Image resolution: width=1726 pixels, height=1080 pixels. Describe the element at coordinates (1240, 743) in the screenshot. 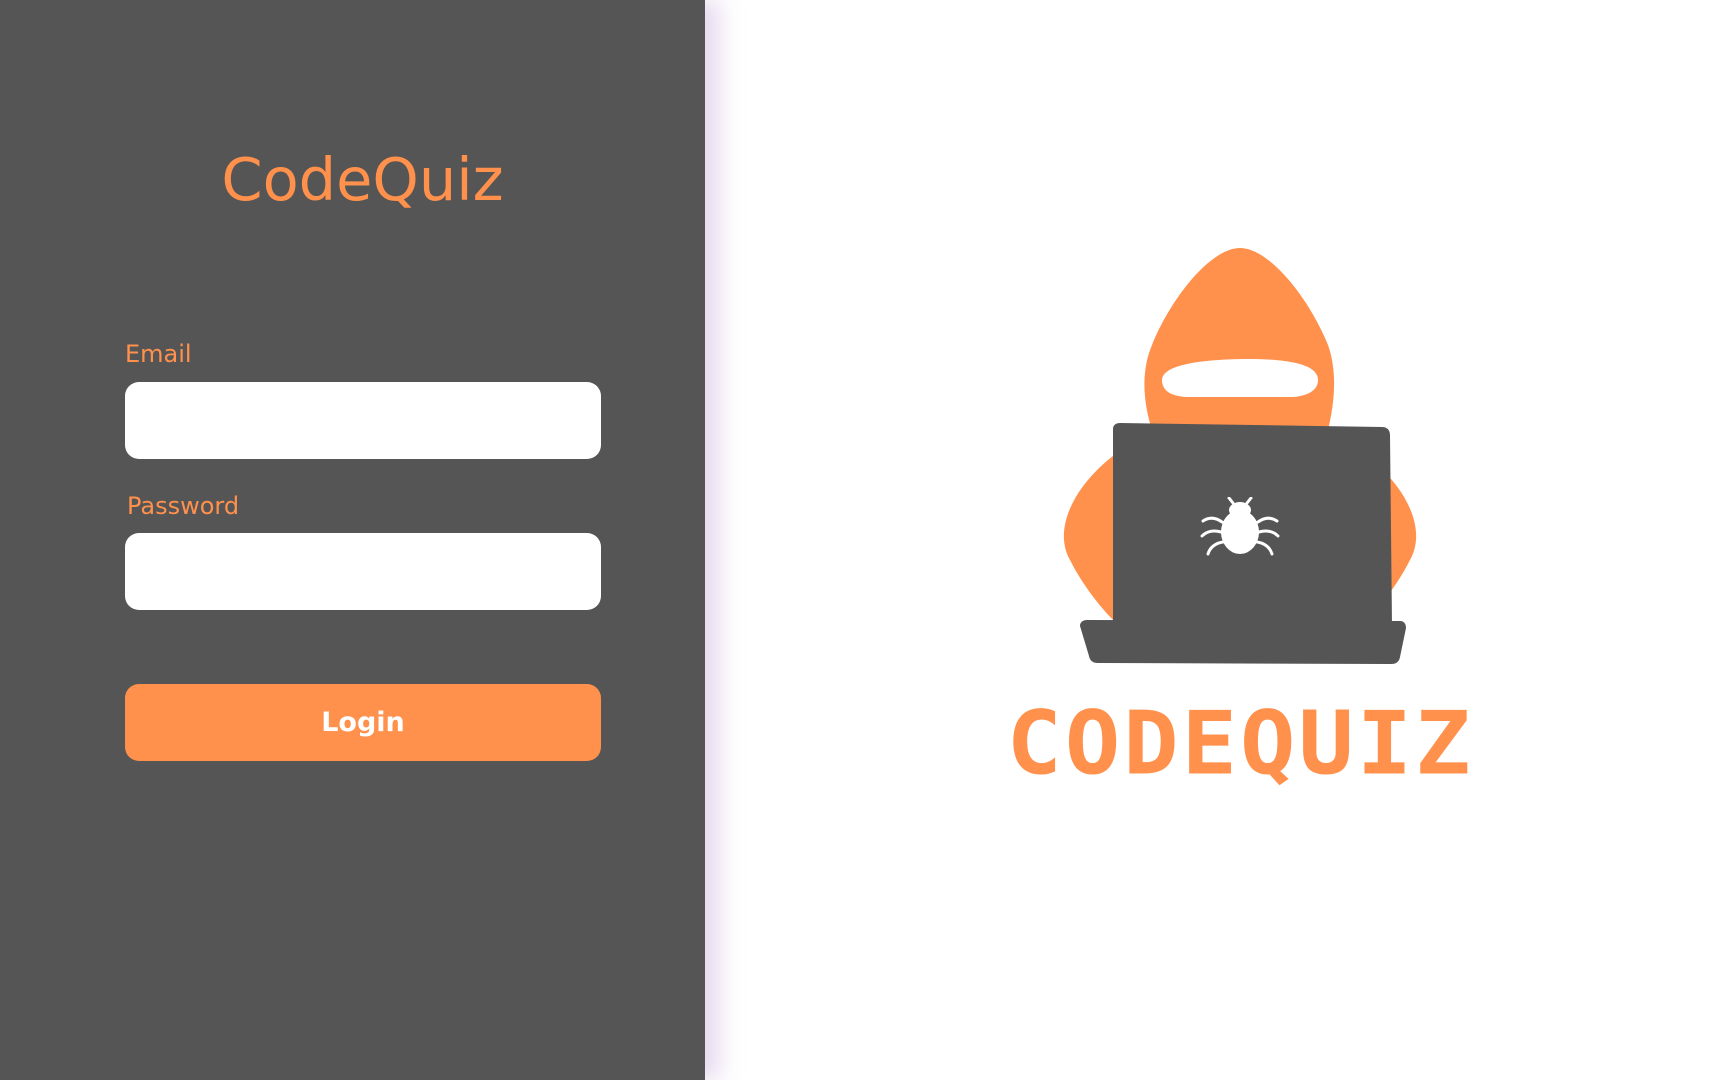

I see `logo-wordmark: CODEQUIZ` at that location.